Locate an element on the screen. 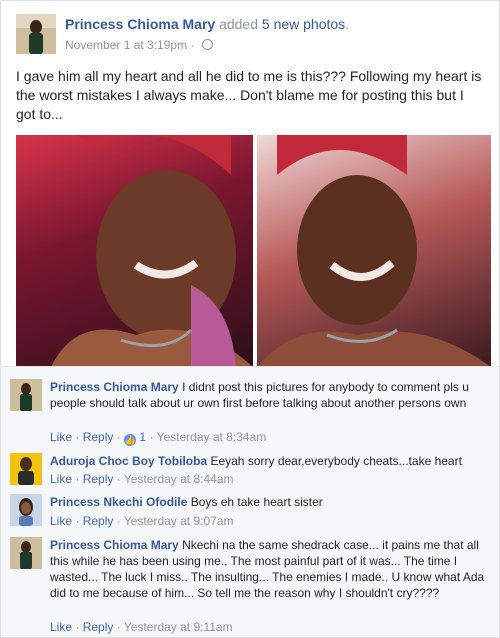  thumbs-up-icon: 👍 is located at coordinates (130, 440).